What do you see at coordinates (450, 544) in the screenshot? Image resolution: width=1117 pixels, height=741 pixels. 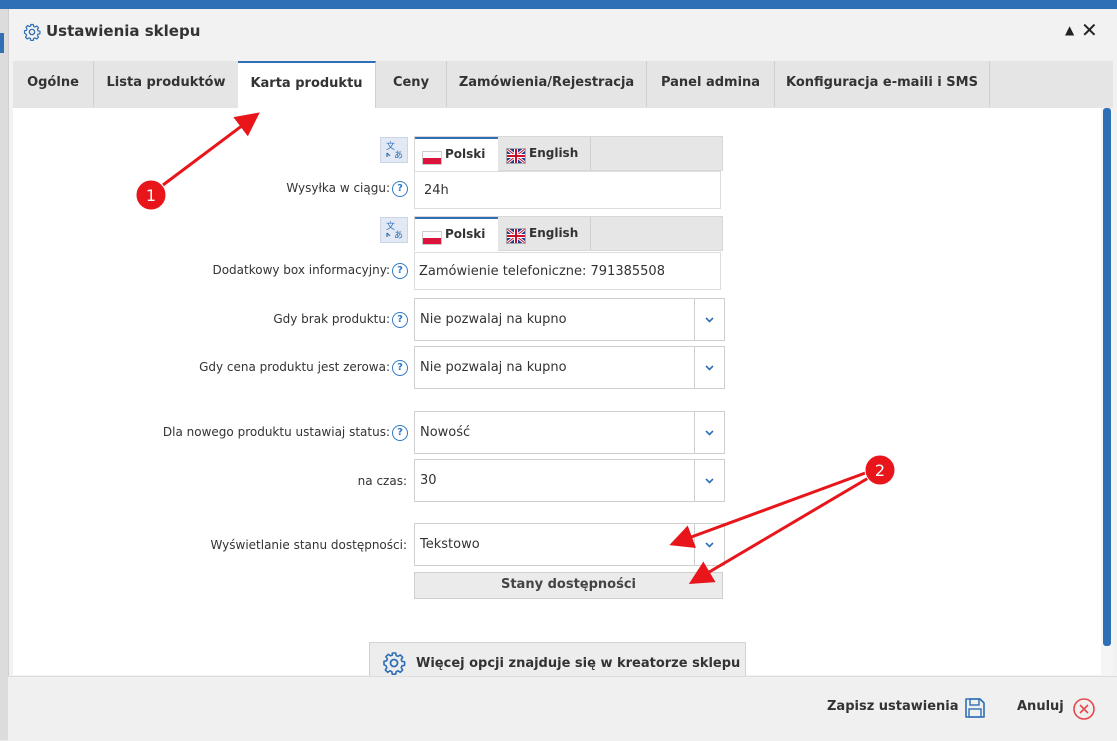 I see `select-value: Tekstowo` at bounding box center [450, 544].